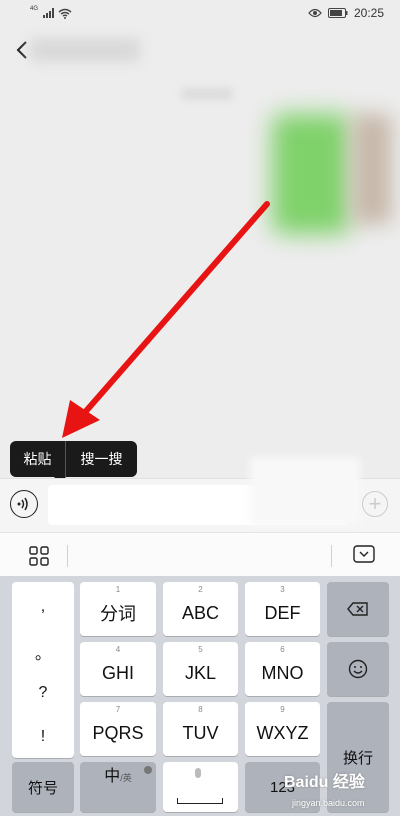 Image resolution: width=400 pixels, height=816 pixels. I want to click on timestamp-blurred, so click(207, 94).